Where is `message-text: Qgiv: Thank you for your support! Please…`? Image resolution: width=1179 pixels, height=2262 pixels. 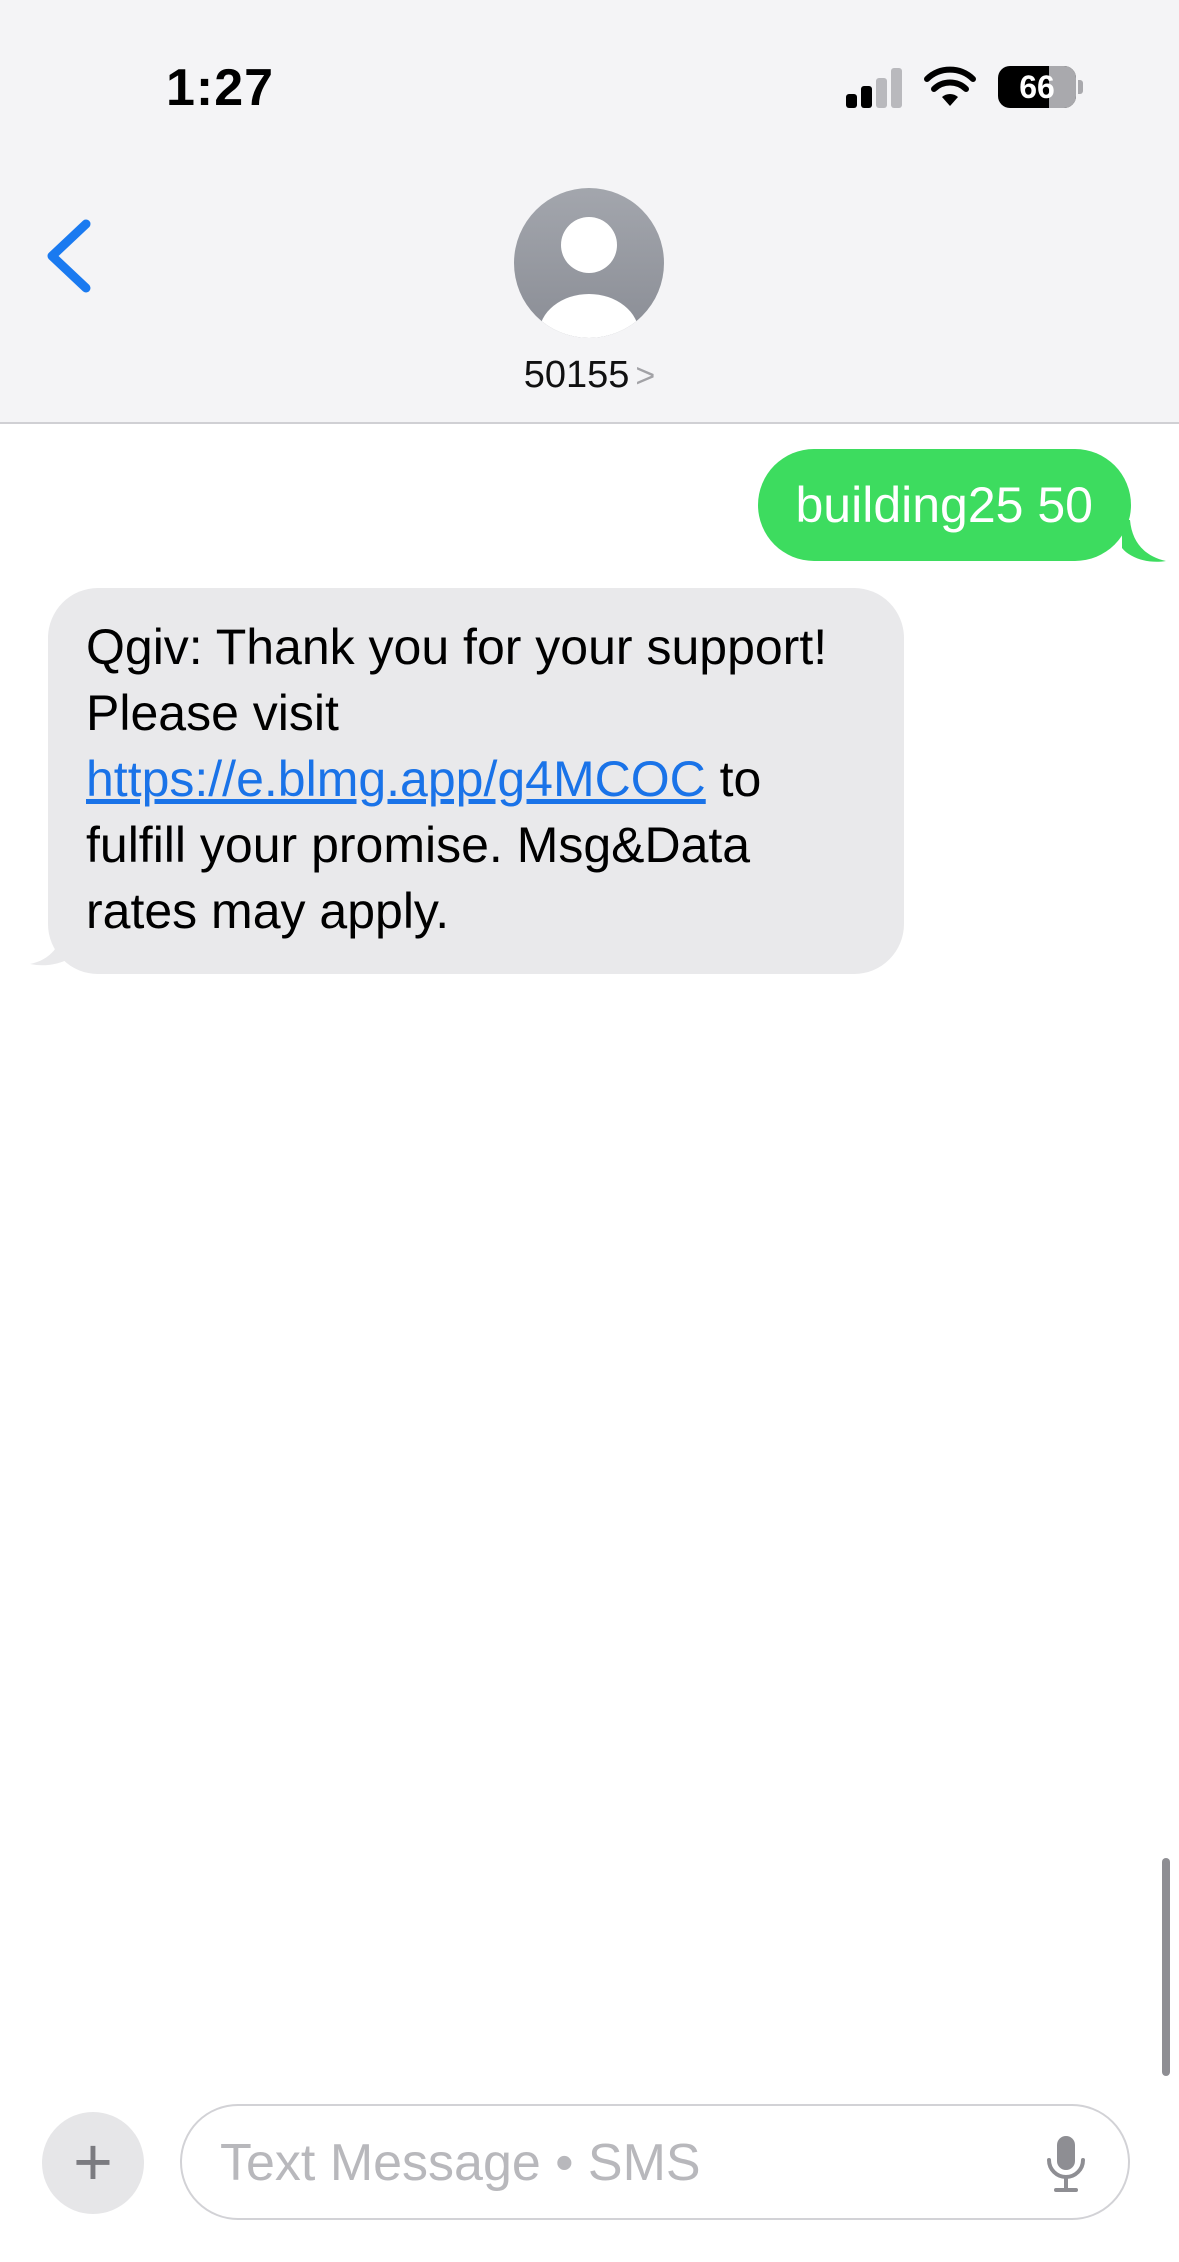 message-text: Qgiv: Thank you for your support! Please… is located at coordinates (457, 680).